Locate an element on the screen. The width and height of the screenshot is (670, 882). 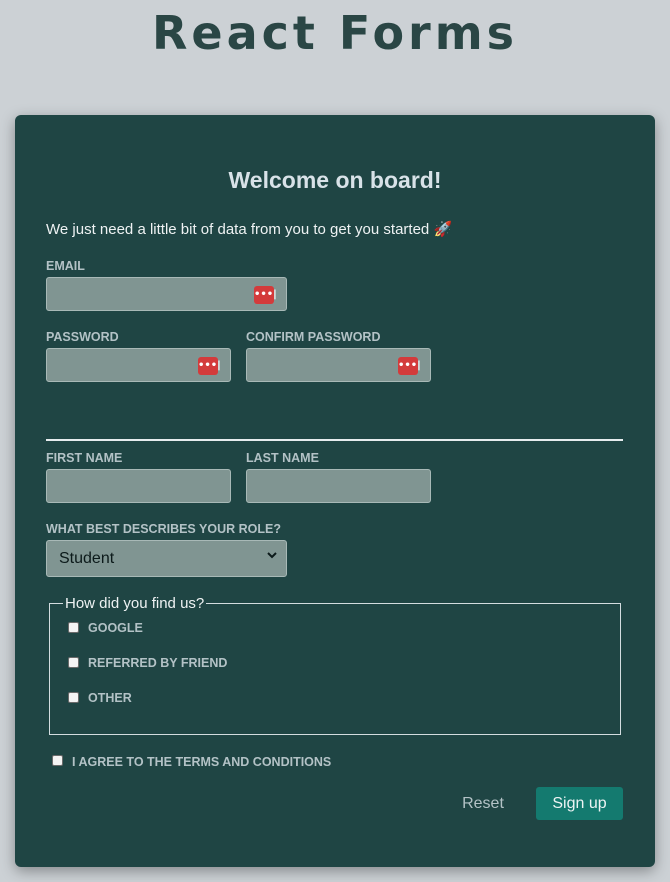
referred-by-friend-checkbox is located at coordinates (73, 662).